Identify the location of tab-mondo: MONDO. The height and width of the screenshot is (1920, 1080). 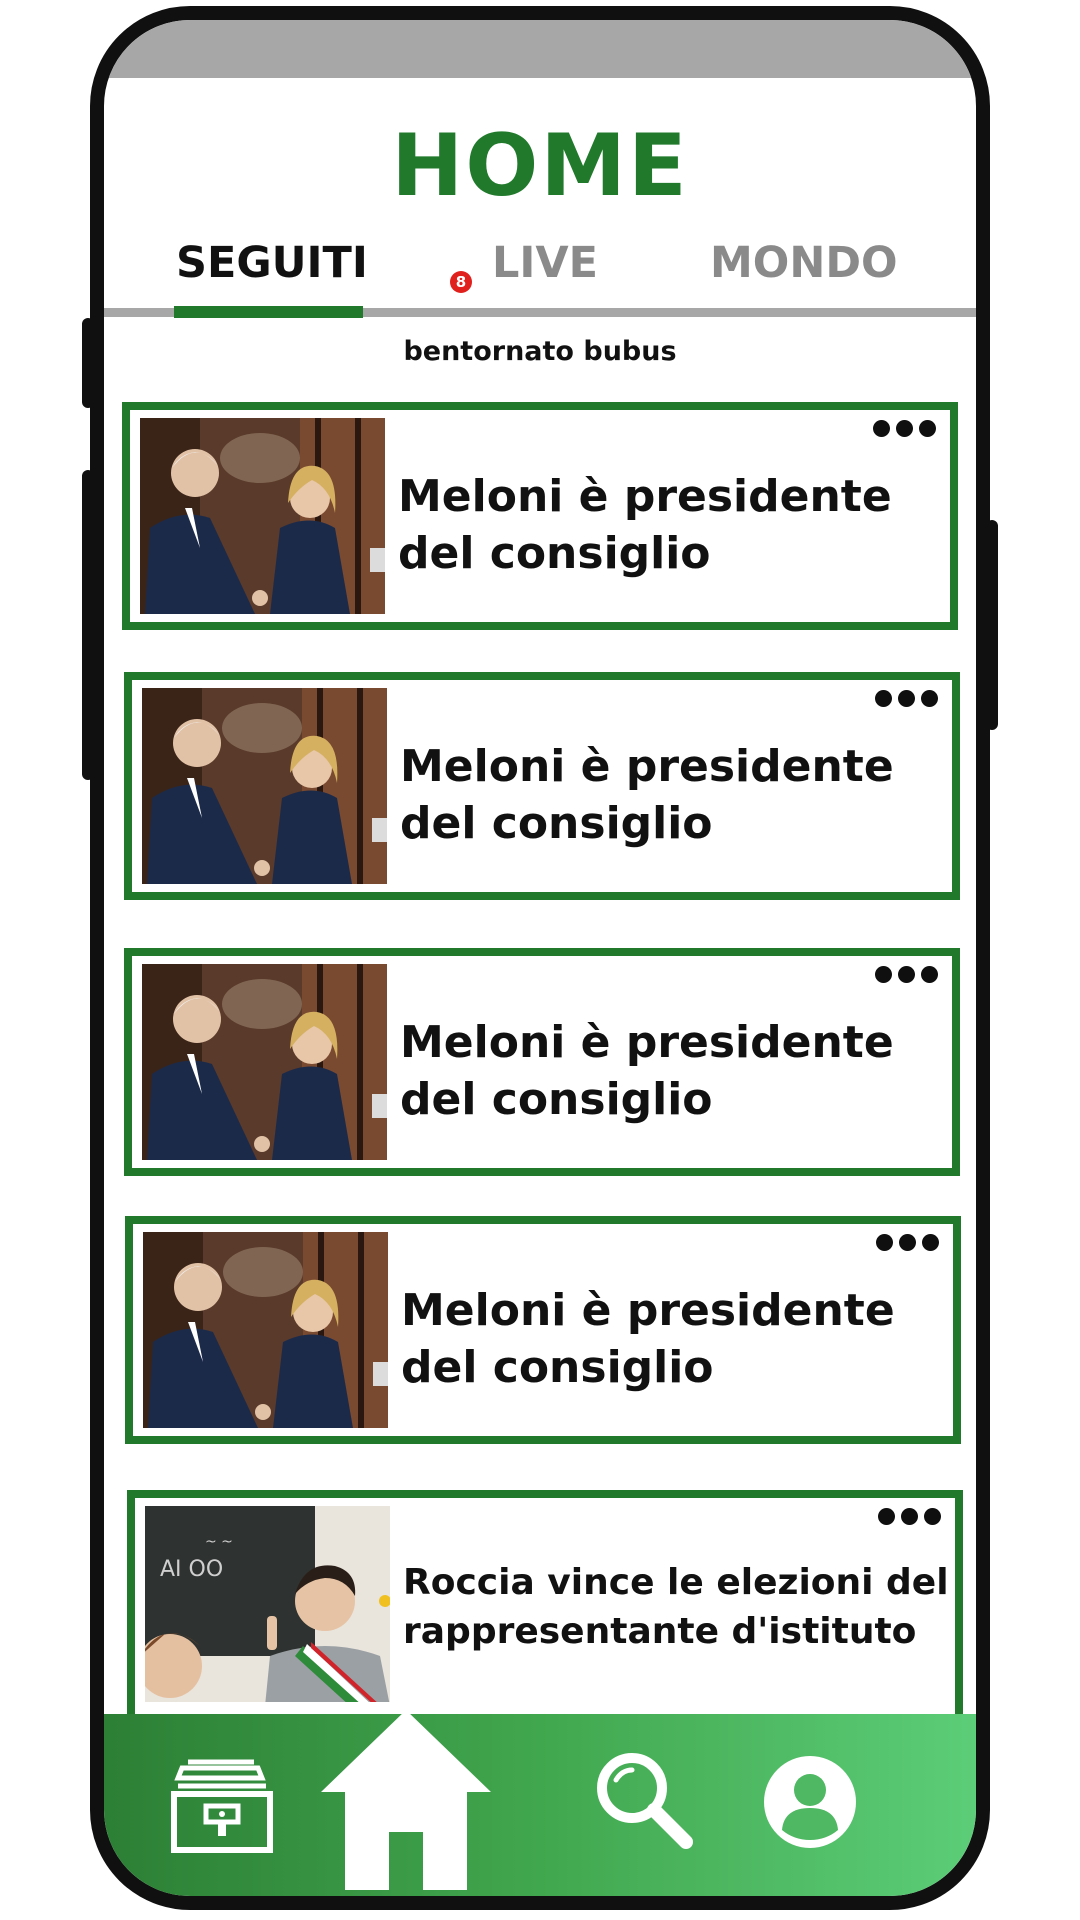
(804, 263).